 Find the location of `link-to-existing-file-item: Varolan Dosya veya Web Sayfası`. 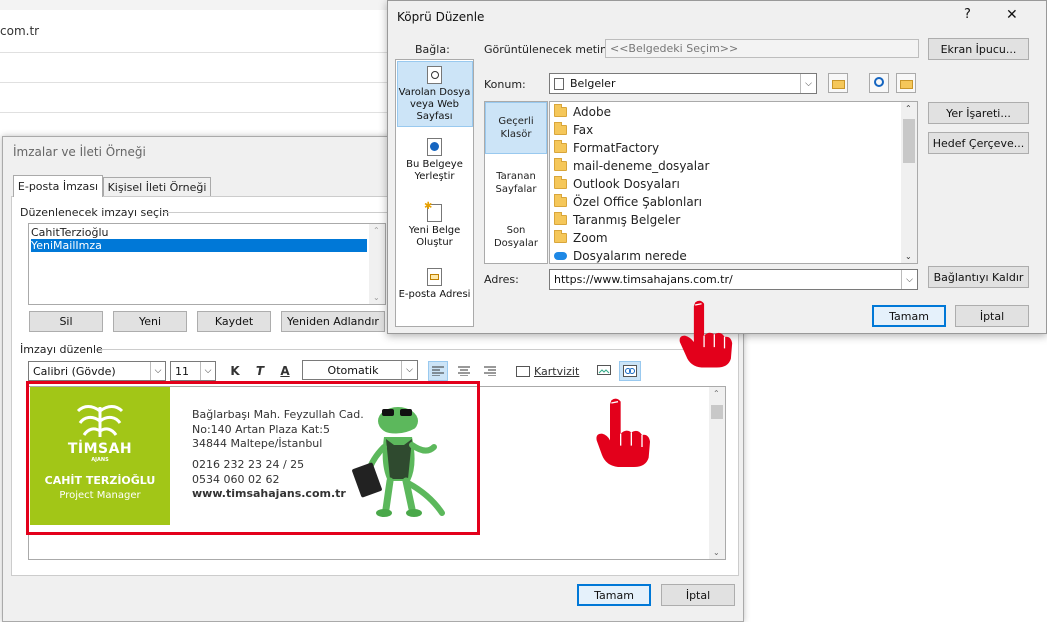

link-to-existing-file-item: Varolan Dosya veya Web Sayfası is located at coordinates (434, 94).